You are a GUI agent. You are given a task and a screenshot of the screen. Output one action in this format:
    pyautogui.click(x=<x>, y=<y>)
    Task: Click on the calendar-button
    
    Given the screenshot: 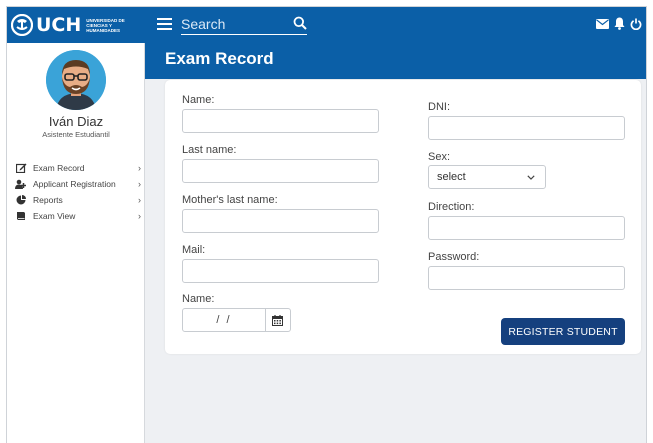 What is the action you would take?
    pyautogui.click(x=277, y=320)
    